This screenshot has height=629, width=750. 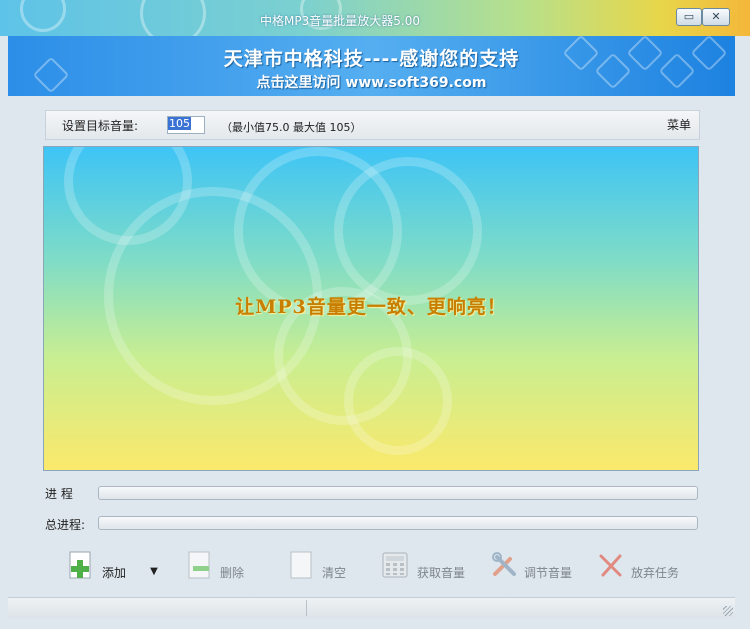 I want to click on get-volume-label: 获取音量, so click(x=441, y=573).